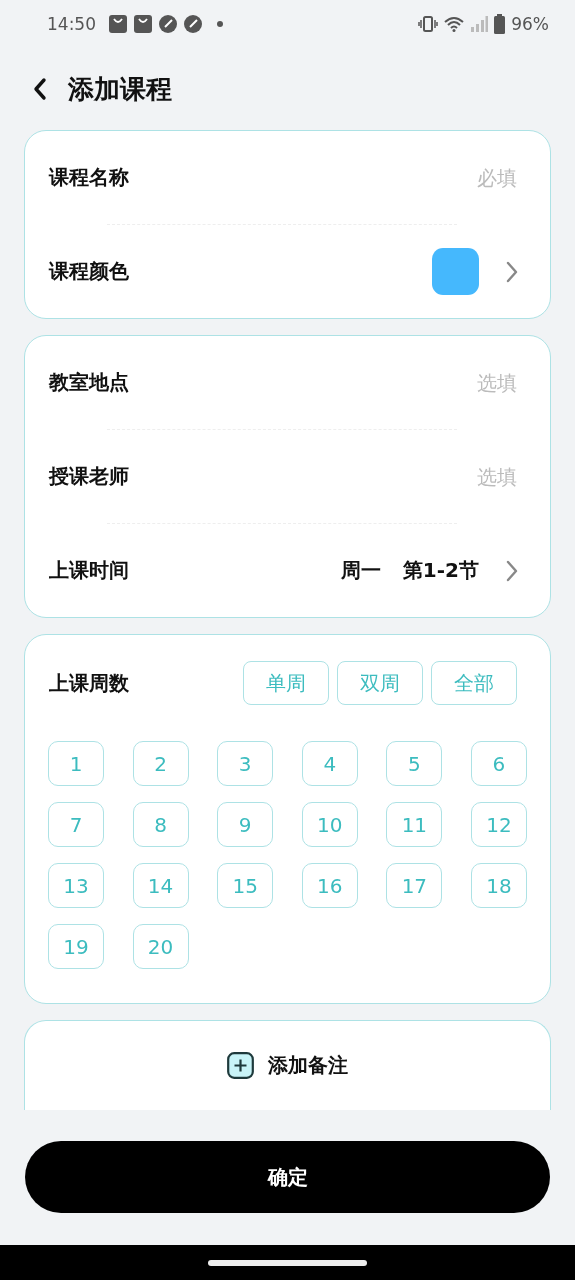 This screenshot has width=575, height=1280. Describe the element at coordinates (329, 885) in the screenshot. I see `week-button: 16` at that location.